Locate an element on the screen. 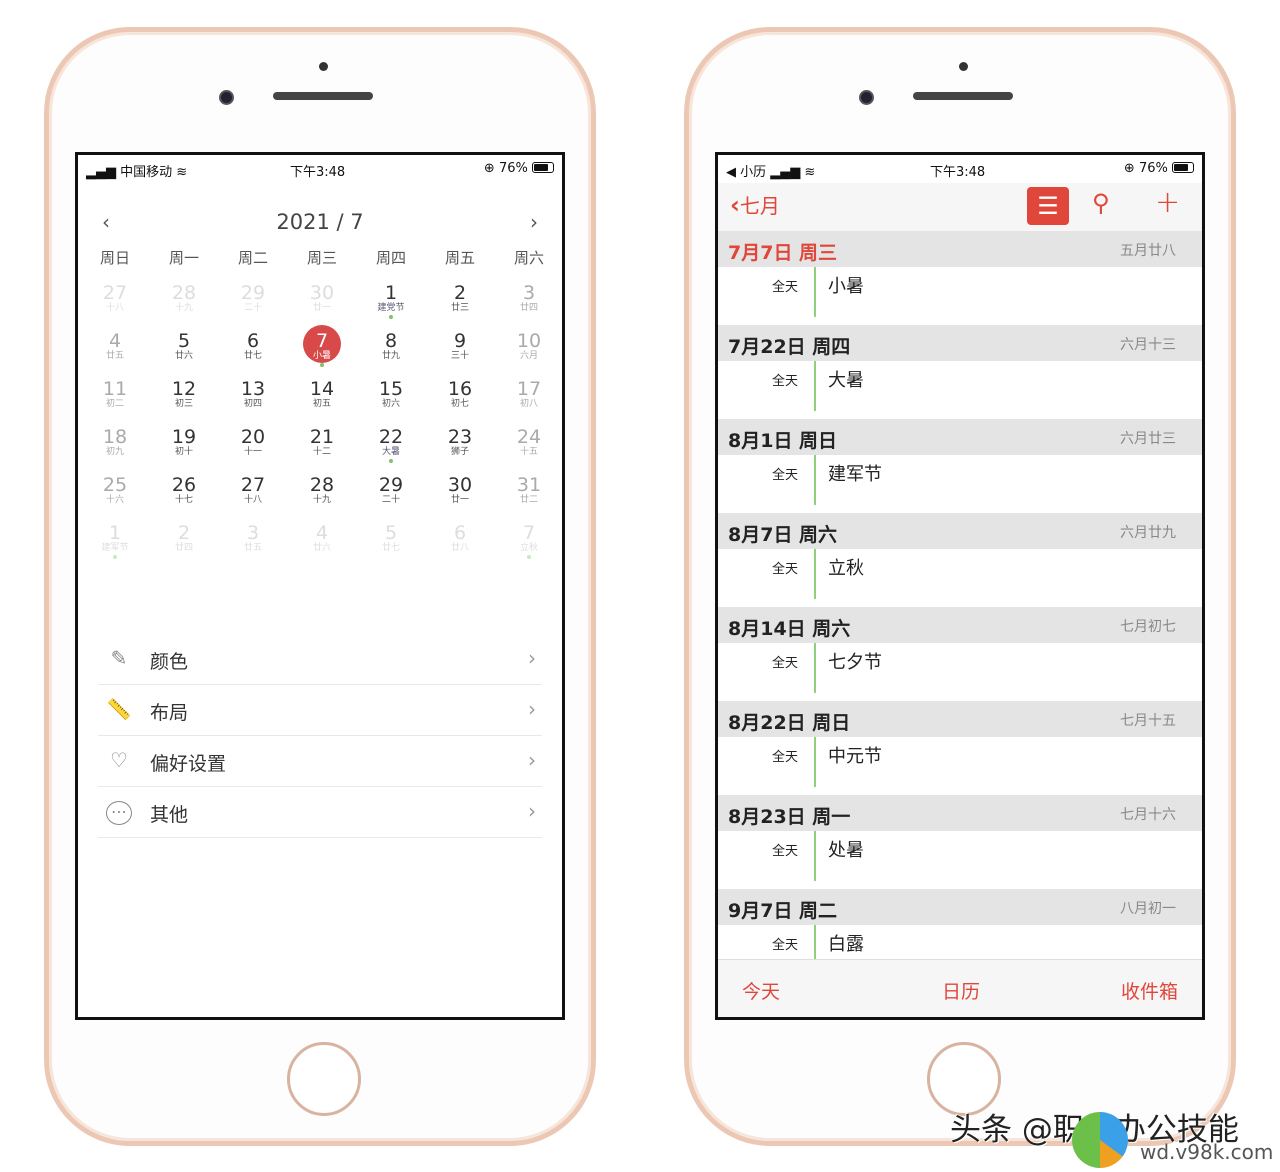  all-day-label: 全天 is located at coordinates (785, 569).